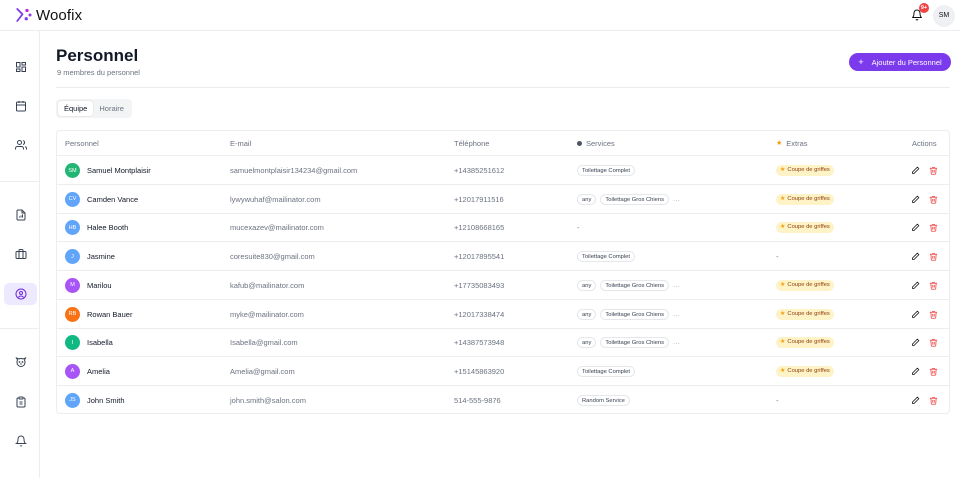 The height and width of the screenshot is (478, 960). Describe the element at coordinates (107, 227) in the screenshot. I see `personnel-name: Halee Booth` at that location.